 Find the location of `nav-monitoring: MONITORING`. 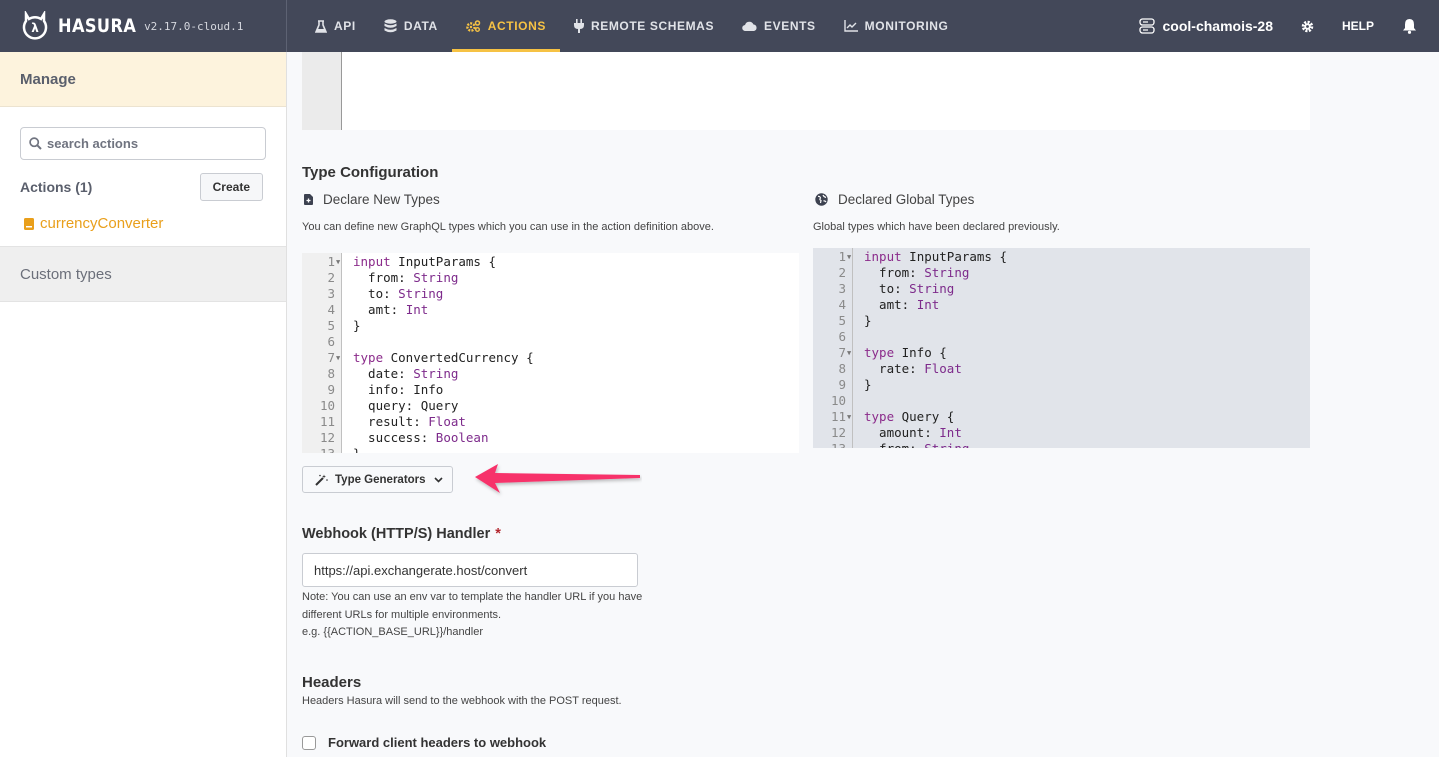

nav-monitoring: MONITORING is located at coordinates (896, 26).